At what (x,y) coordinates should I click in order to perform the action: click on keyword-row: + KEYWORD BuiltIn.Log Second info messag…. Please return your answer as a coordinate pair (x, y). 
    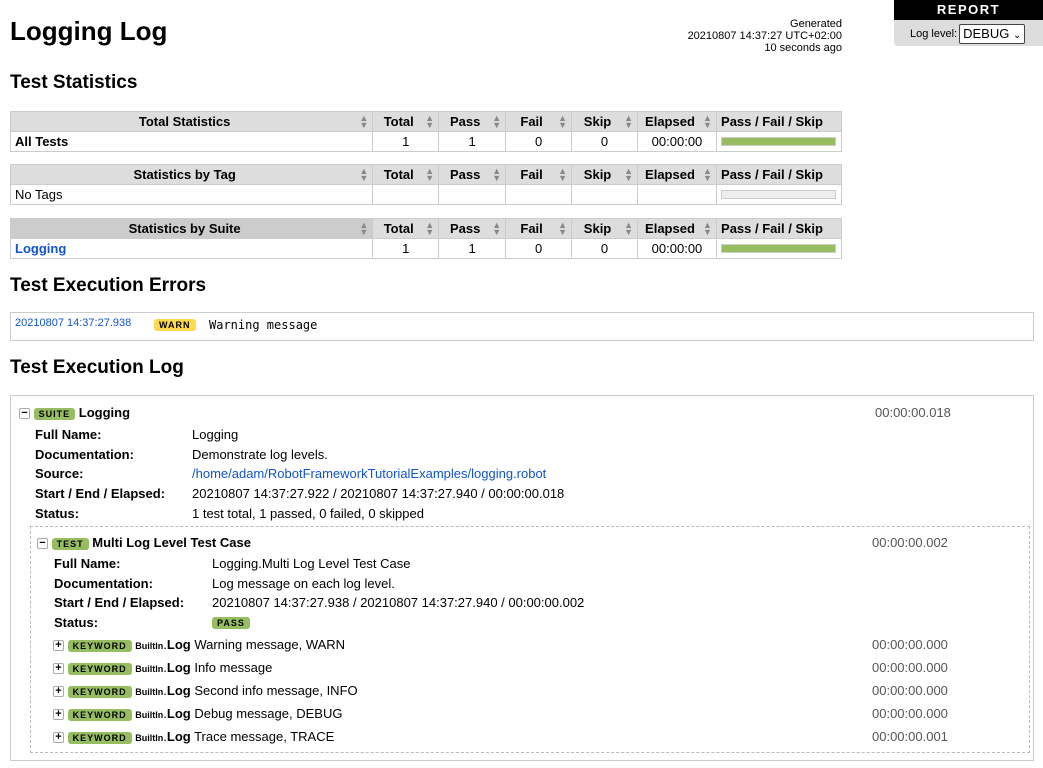
    Looking at the image, I should click on (205, 690).